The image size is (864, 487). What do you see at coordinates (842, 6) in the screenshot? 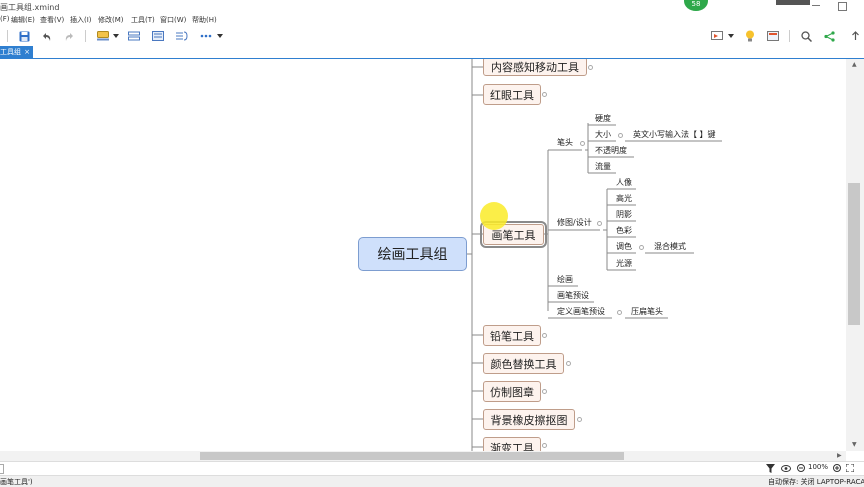
I see `maximize-icon` at bounding box center [842, 6].